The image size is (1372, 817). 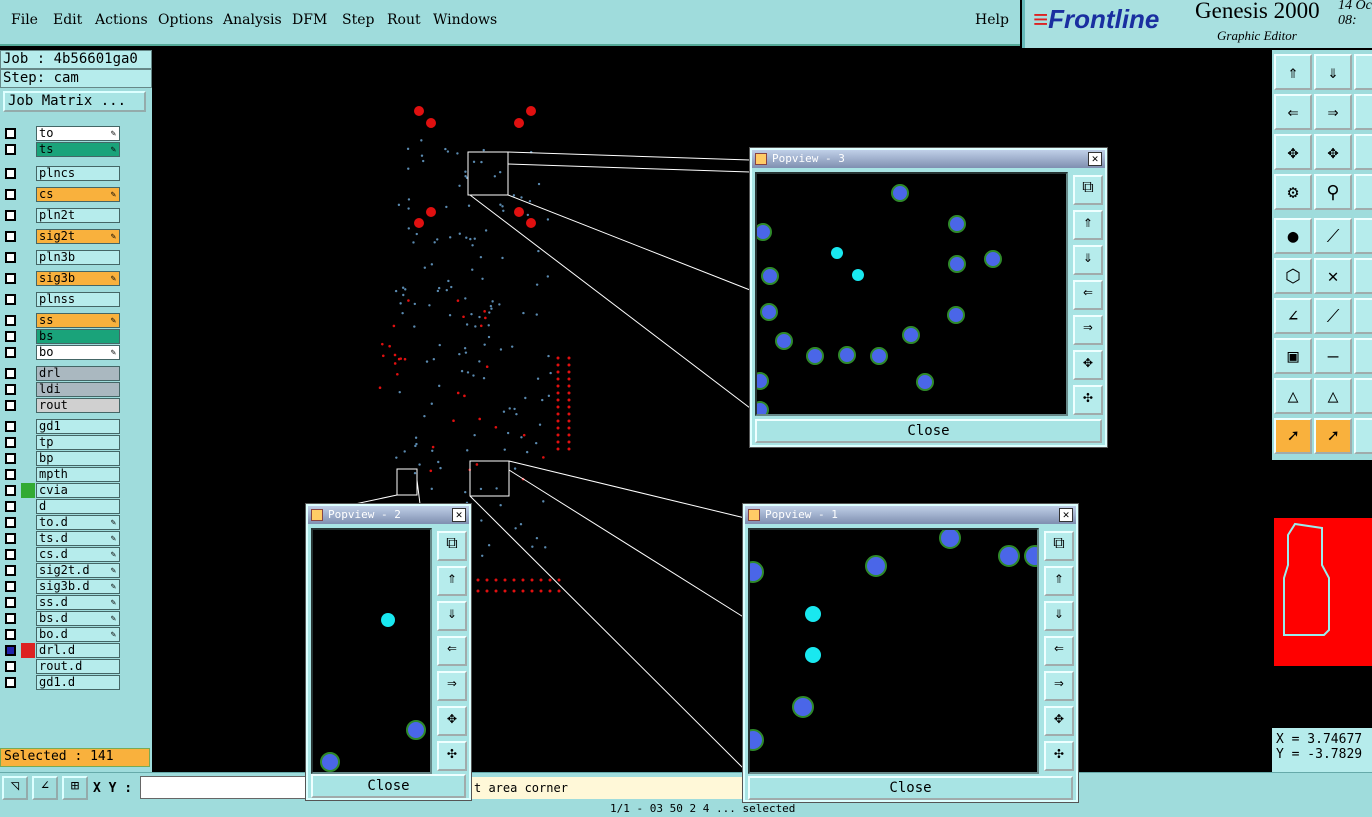 I want to click on menu-options: Options, so click(x=185, y=20).